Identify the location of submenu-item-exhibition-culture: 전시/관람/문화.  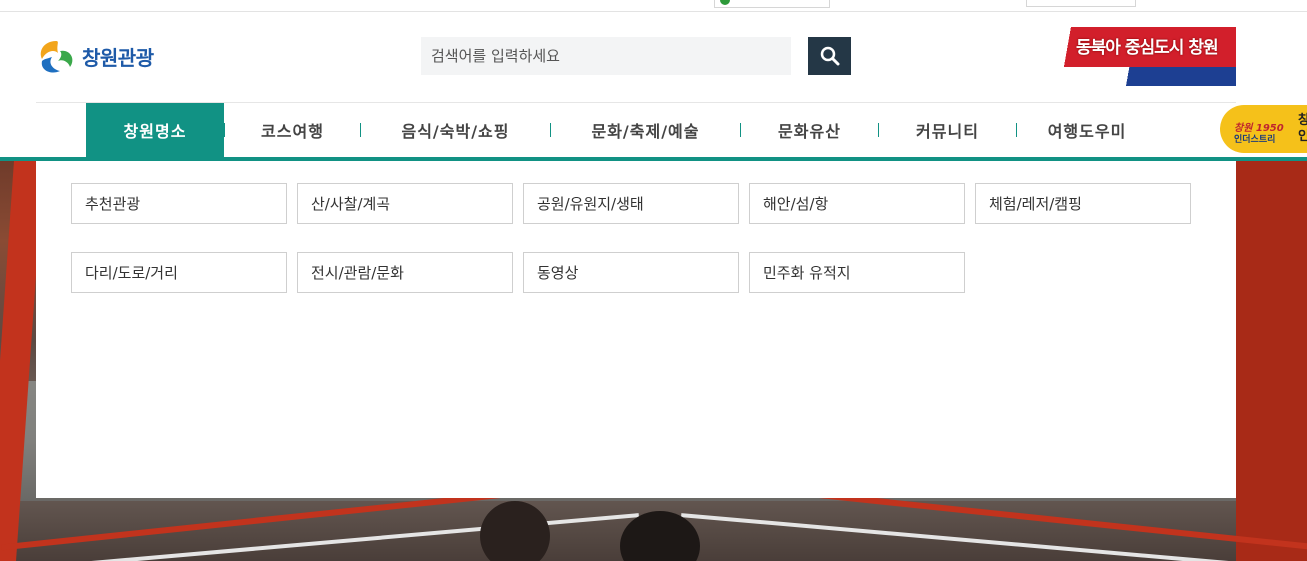
(405, 272).